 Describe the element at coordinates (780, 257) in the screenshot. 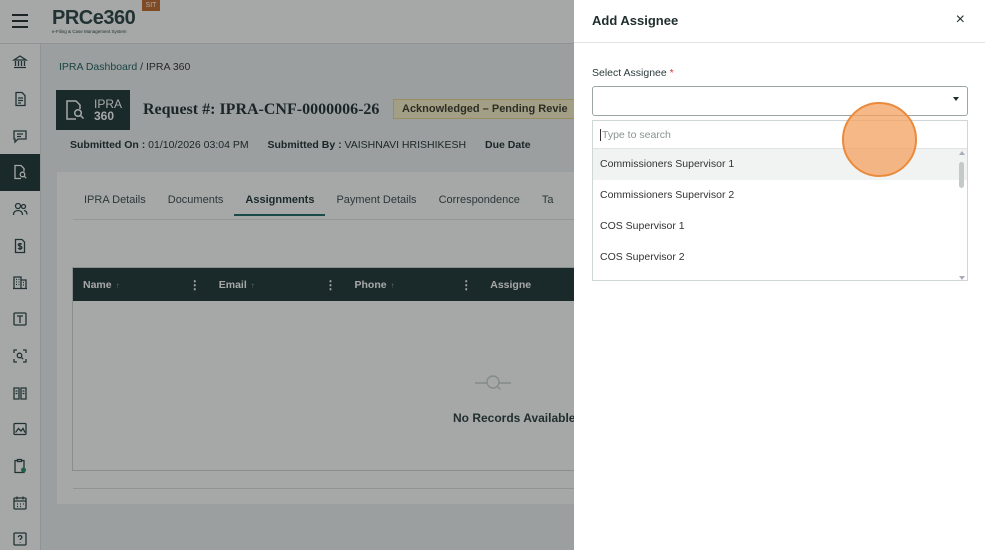

I see `dropdown-option: COS Supervisor 2` at that location.